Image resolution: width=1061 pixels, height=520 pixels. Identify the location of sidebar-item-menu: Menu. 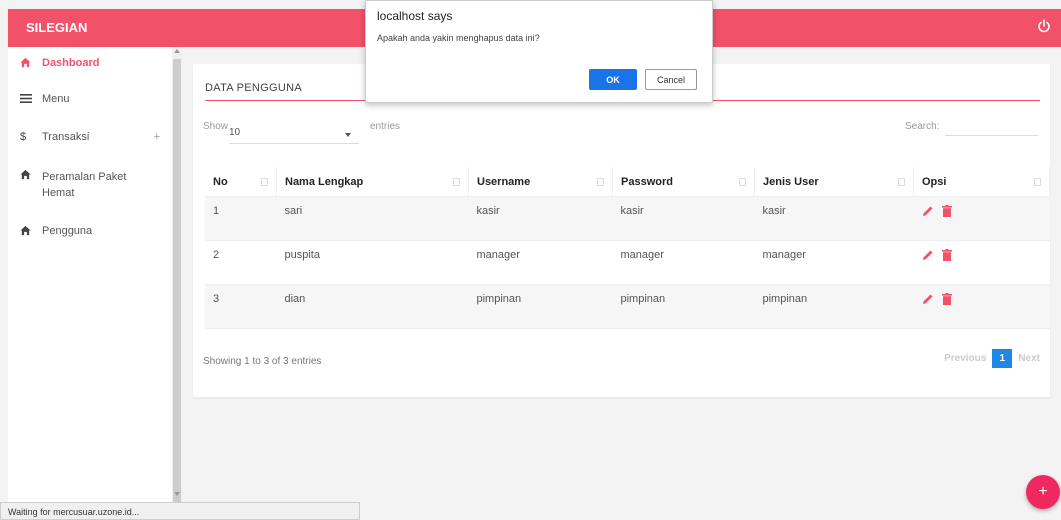
(90, 101).